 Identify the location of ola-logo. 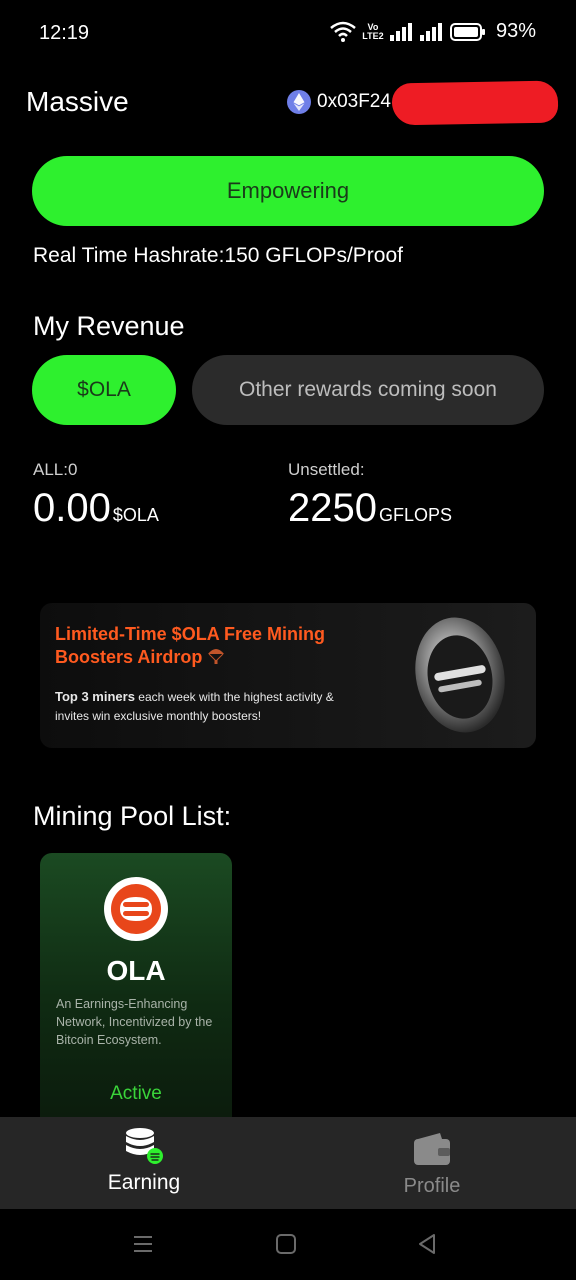
(136, 909).